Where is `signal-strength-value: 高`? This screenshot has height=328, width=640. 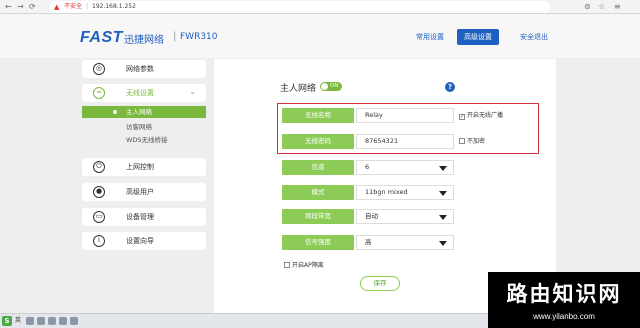
signal-strength-value: 高 is located at coordinates (368, 242).